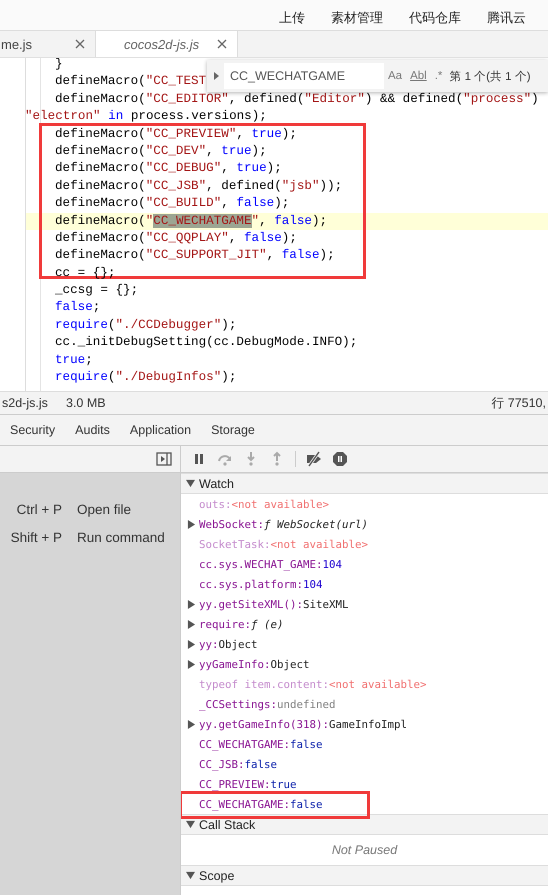 The image size is (548, 895). Describe the element at coordinates (31, 509) in the screenshot. I see `shortcut-keys: Ctrl + P` at that location.